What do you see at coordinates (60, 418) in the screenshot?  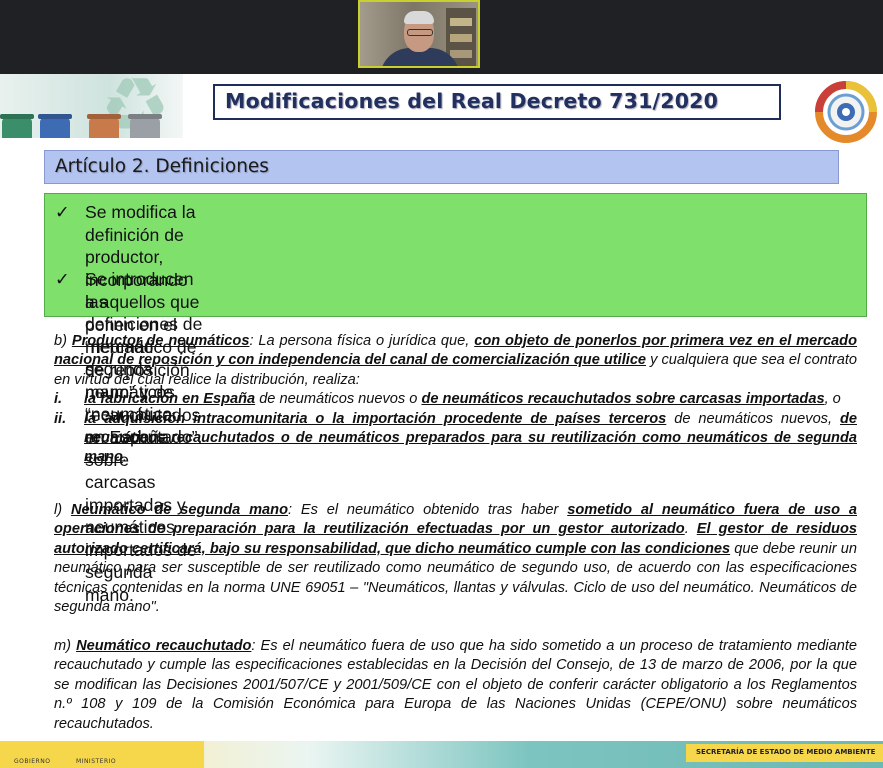 I see `list-number: ii.` at bounding box center [60, 418].